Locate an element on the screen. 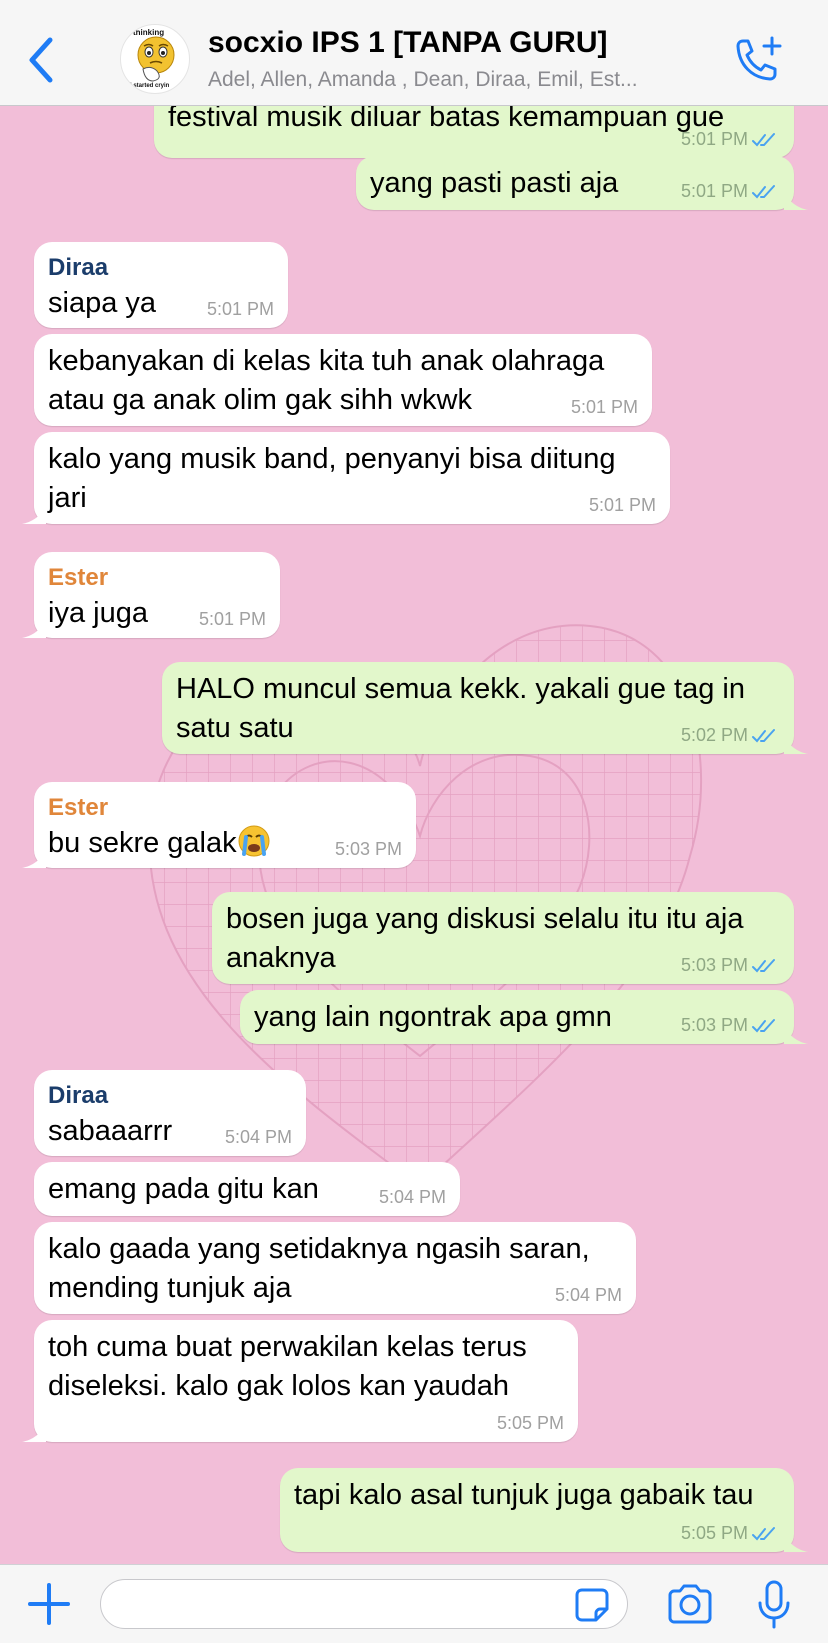 The image size is (828, 1643). composer-bar is located at coordinates (414, 1603).